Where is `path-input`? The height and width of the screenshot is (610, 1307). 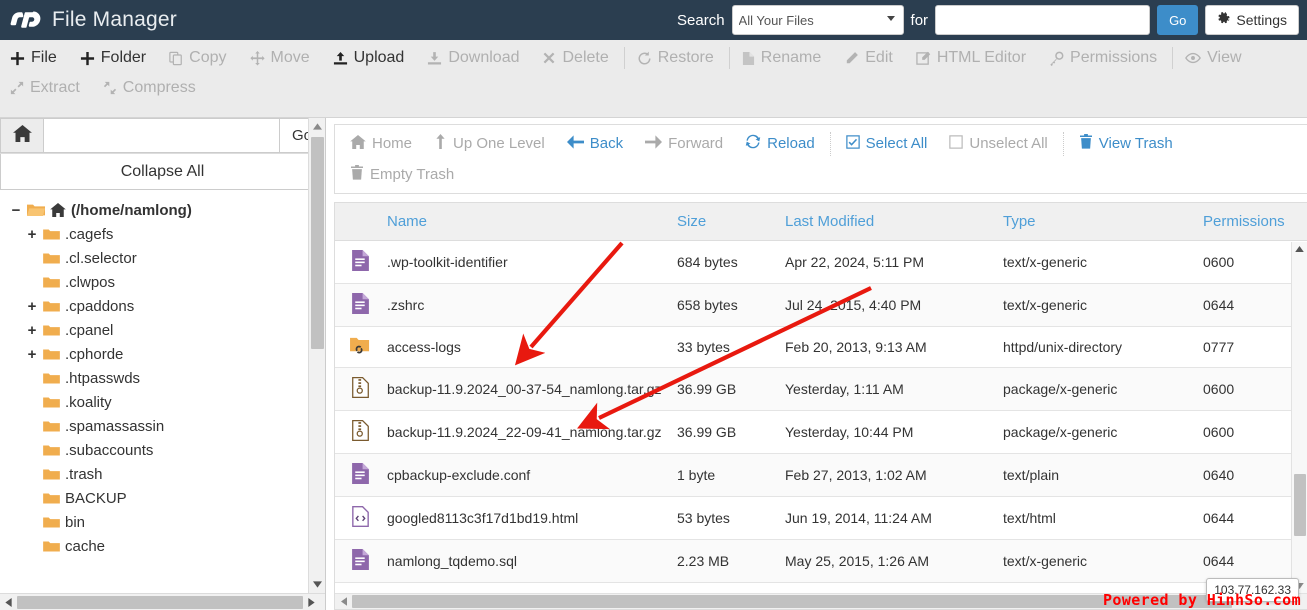 path-input is located at coordinates (161, 135).